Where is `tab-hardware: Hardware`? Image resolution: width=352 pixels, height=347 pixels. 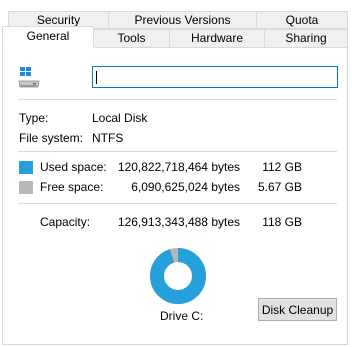 tab-hardware: Hardware is located at coordinates (217, 38).